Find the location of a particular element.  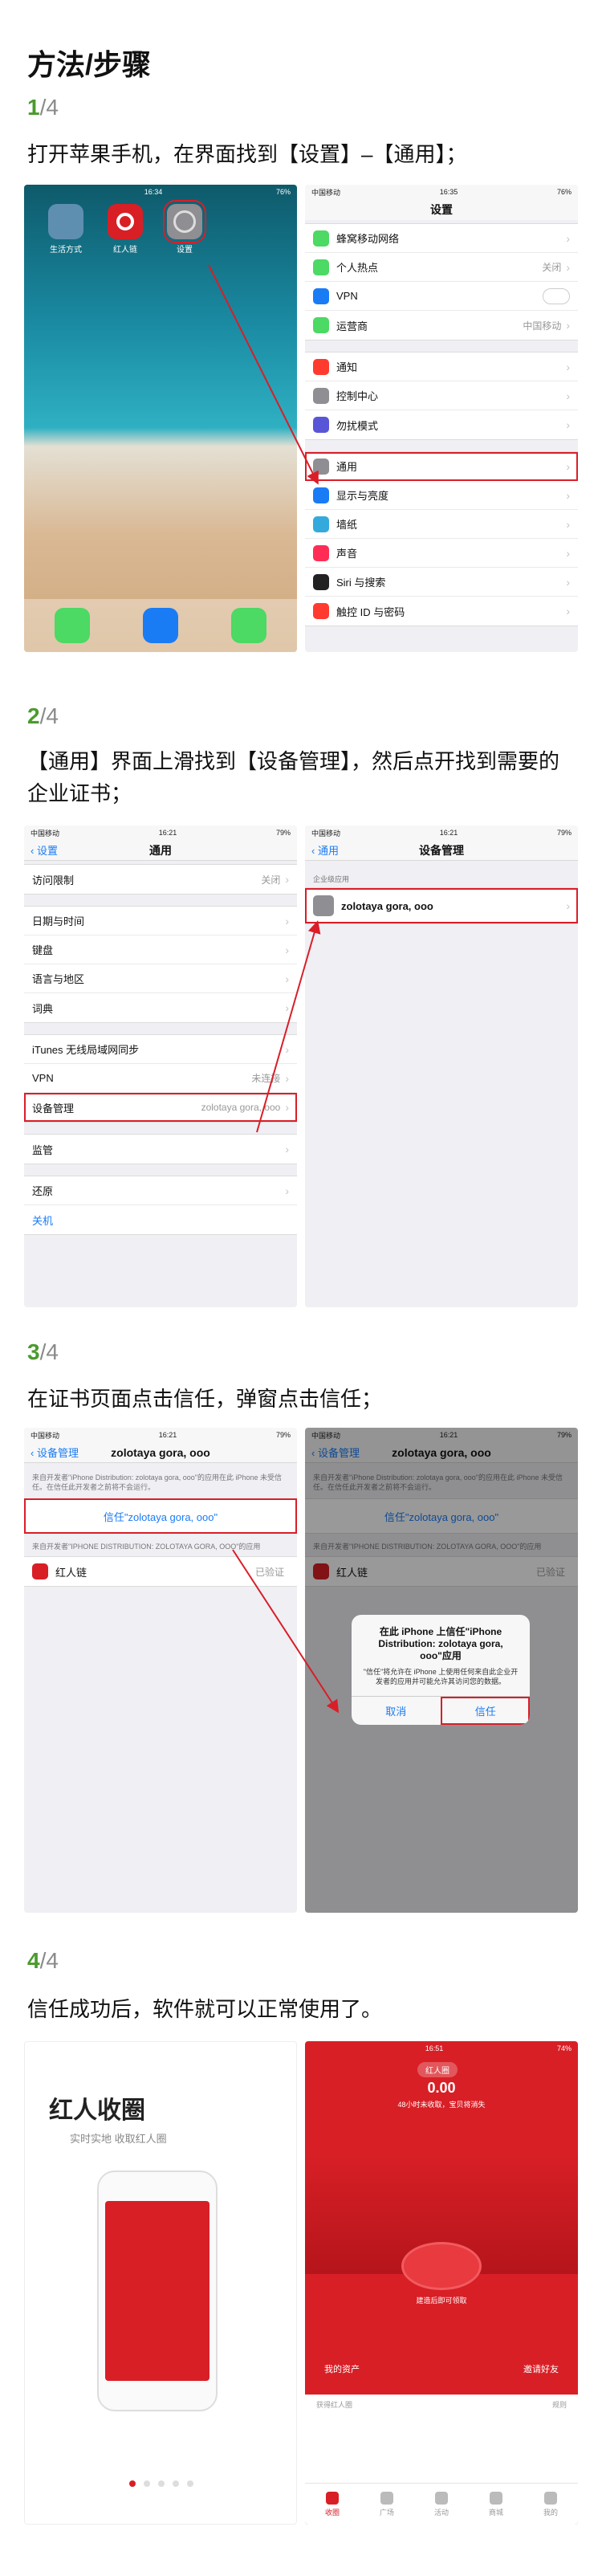

step-3-number: 3/4 is located at coordinates (43, 1351).